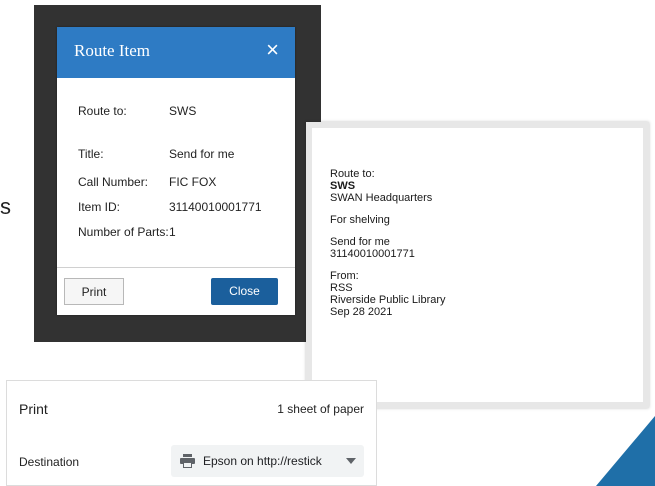 This screenshot has height=486, width=655. I want to click on destination-label: Destination, so click(49, 462).